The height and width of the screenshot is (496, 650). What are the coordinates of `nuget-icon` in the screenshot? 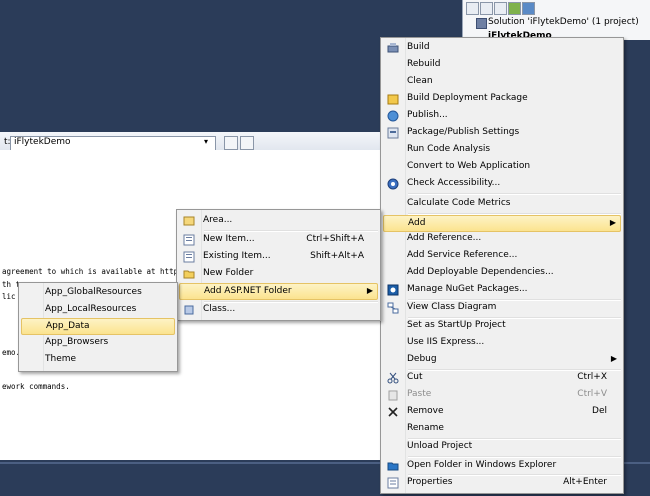 It's located at (393, 290).